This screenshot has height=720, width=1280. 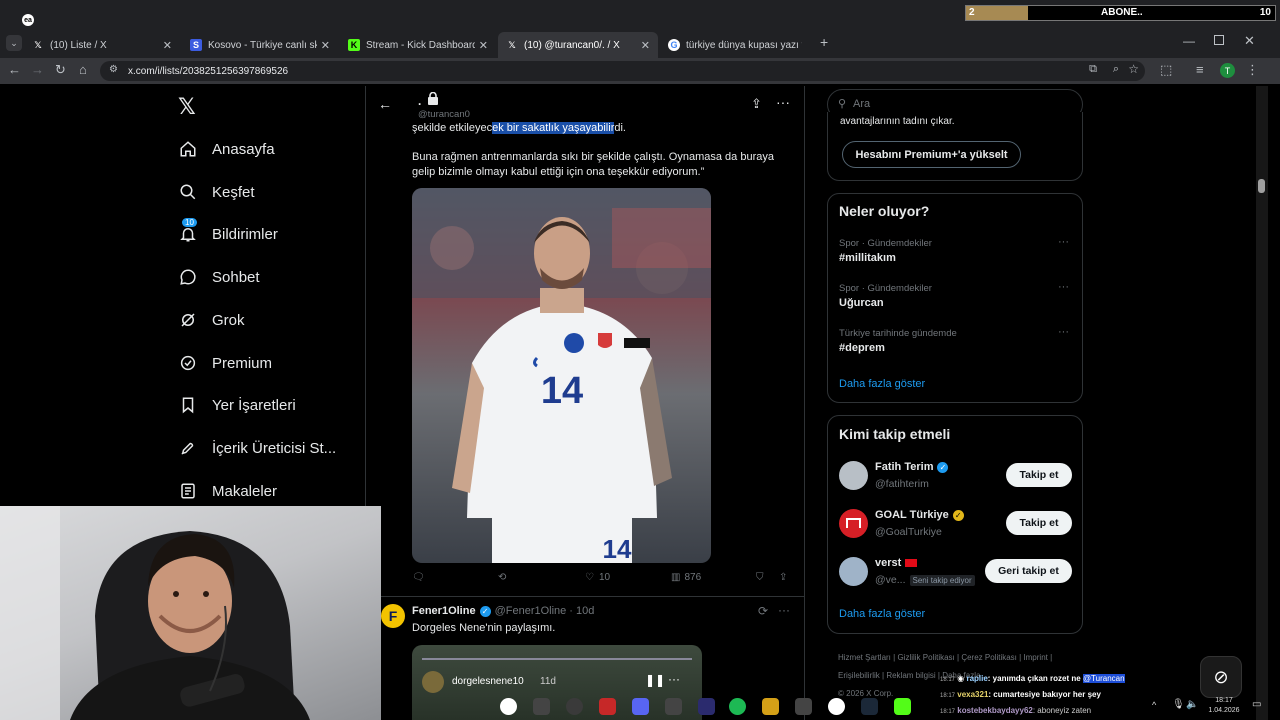 I want to click on fener1oline-avatar: F, so click(x=393, y=616).